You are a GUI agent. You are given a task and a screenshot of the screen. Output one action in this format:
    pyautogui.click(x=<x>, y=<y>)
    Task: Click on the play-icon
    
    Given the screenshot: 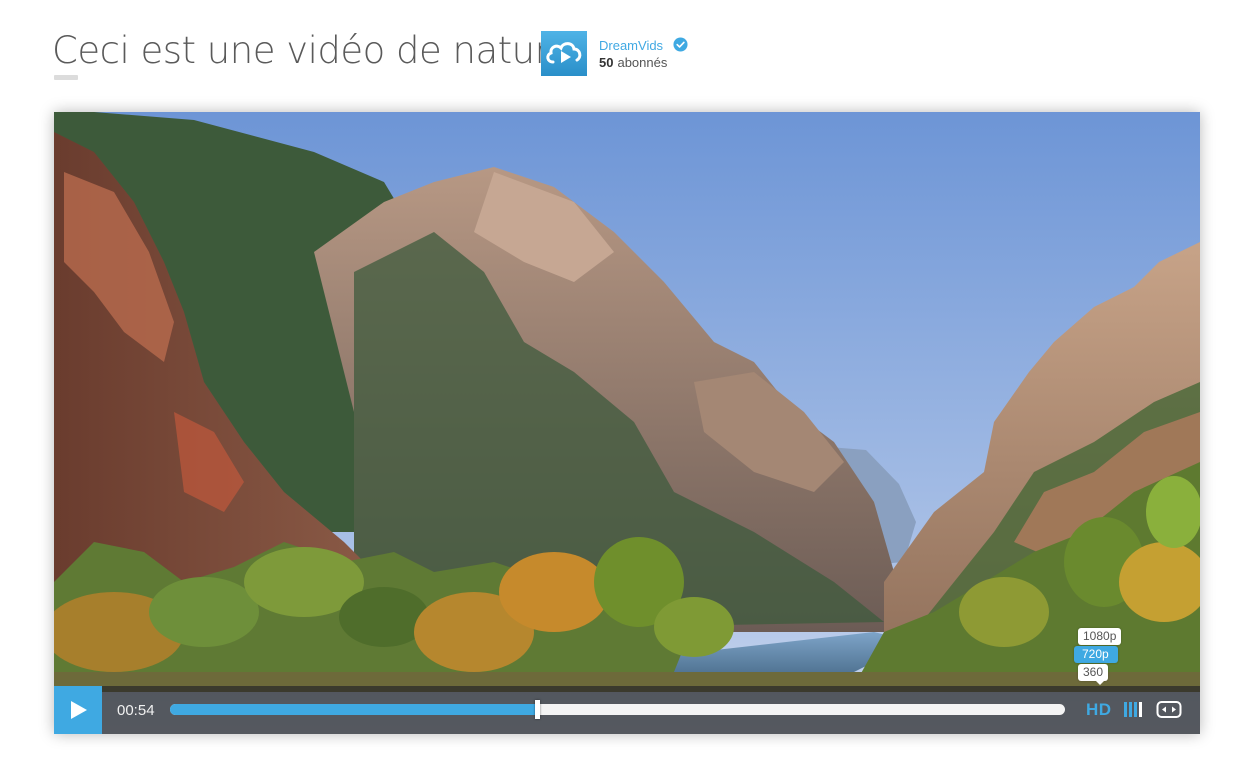 What is the action you would take?
    pyautogui.click(x=79, y=710)
    